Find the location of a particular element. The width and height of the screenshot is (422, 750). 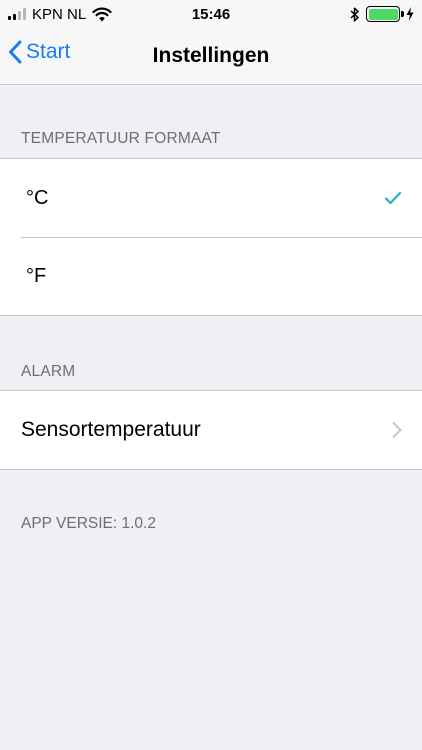

option-celsius: °C is located at coordinates (211, 198).